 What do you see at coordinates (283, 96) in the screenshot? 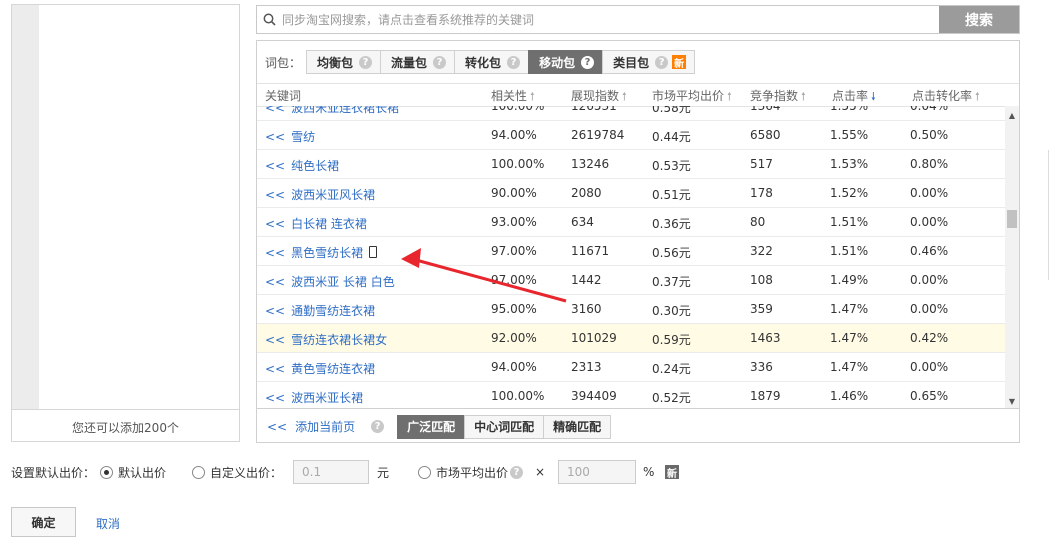
I see `col-keyword: 关键词` at bounding box center [283, 96].